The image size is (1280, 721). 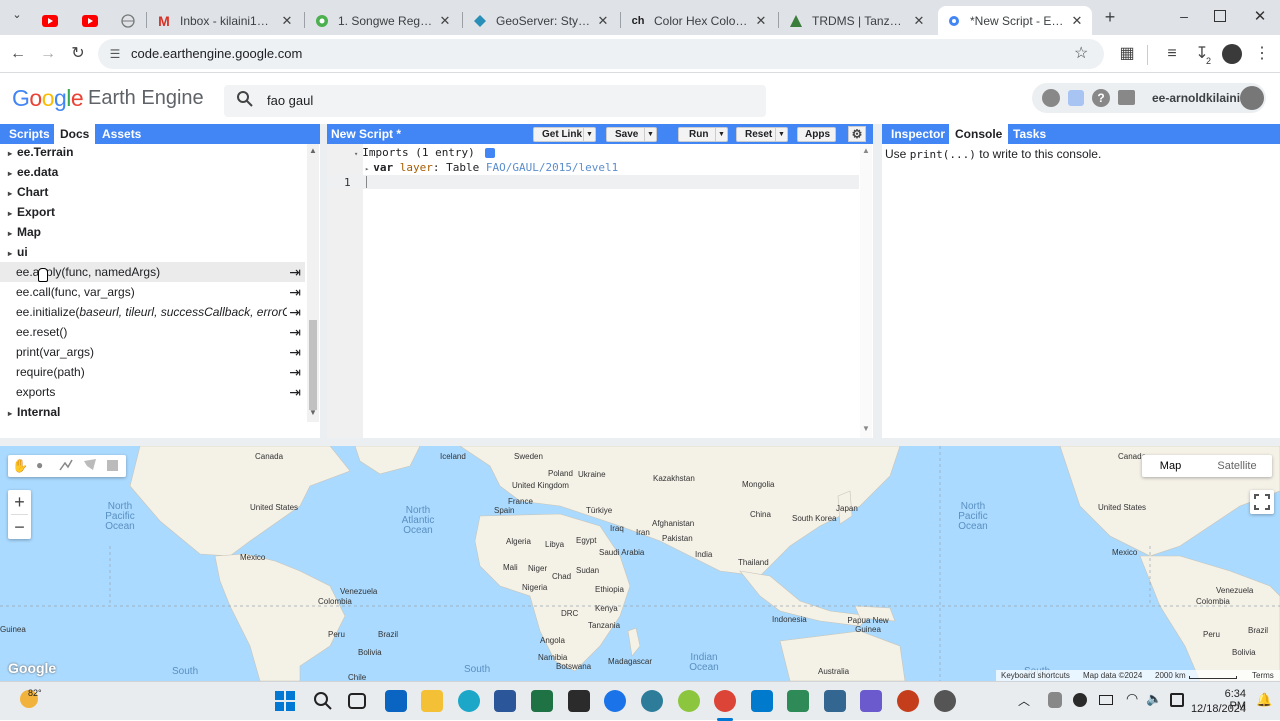 What do you see at coordinates (1252, 98) in the screenshot?
I see `user-avatar` at bounding box center [1252, 98].